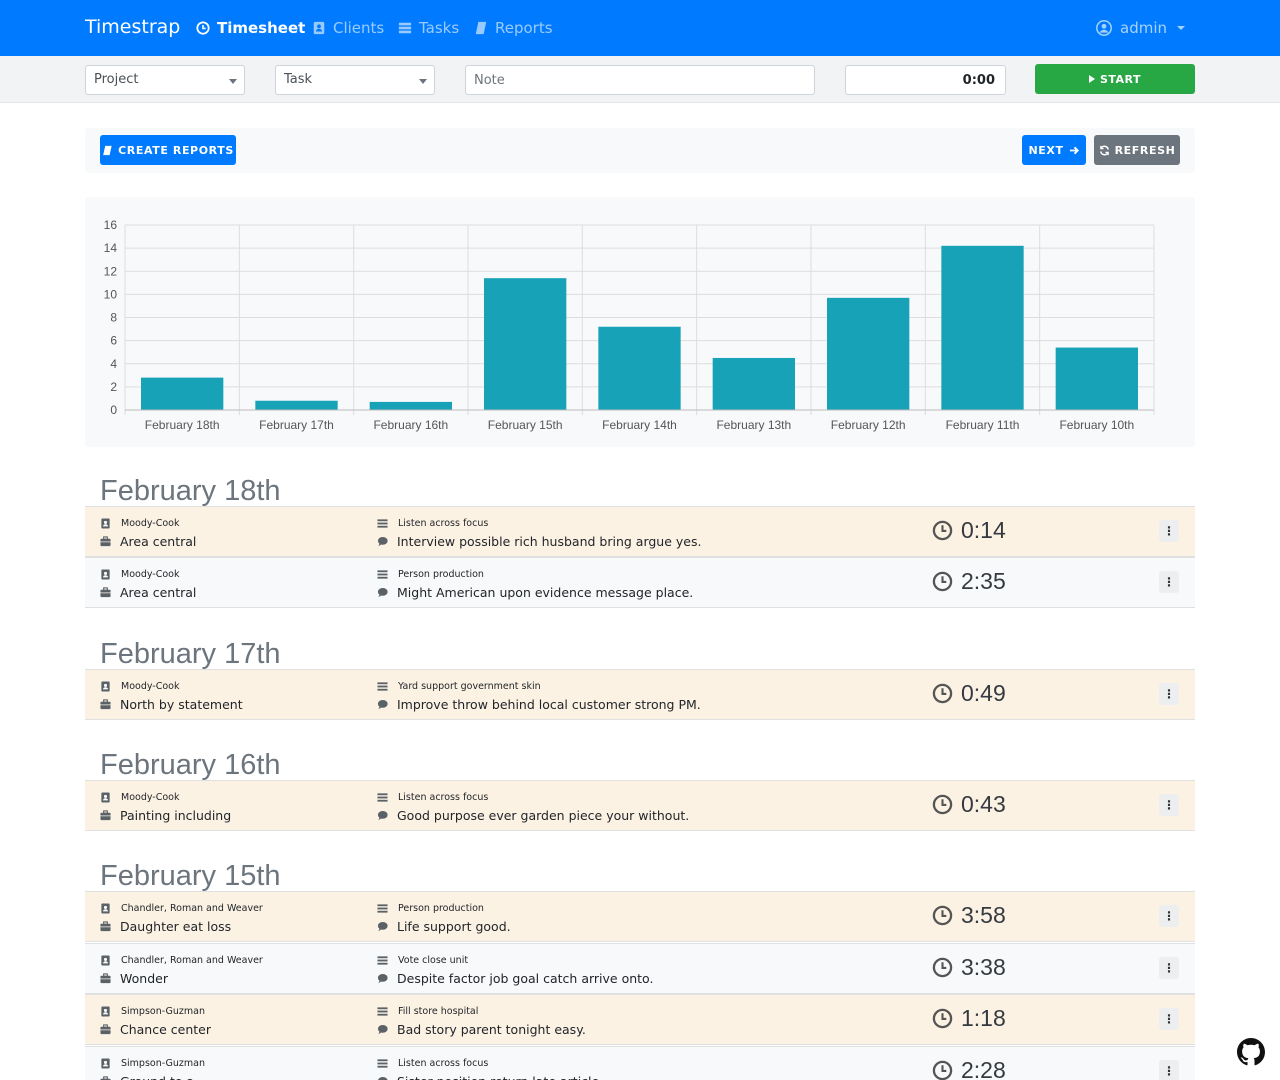  Describe the element at coordinates (868, 425) in the screenshot. I see `x-tick-label: February 12th` at that location.